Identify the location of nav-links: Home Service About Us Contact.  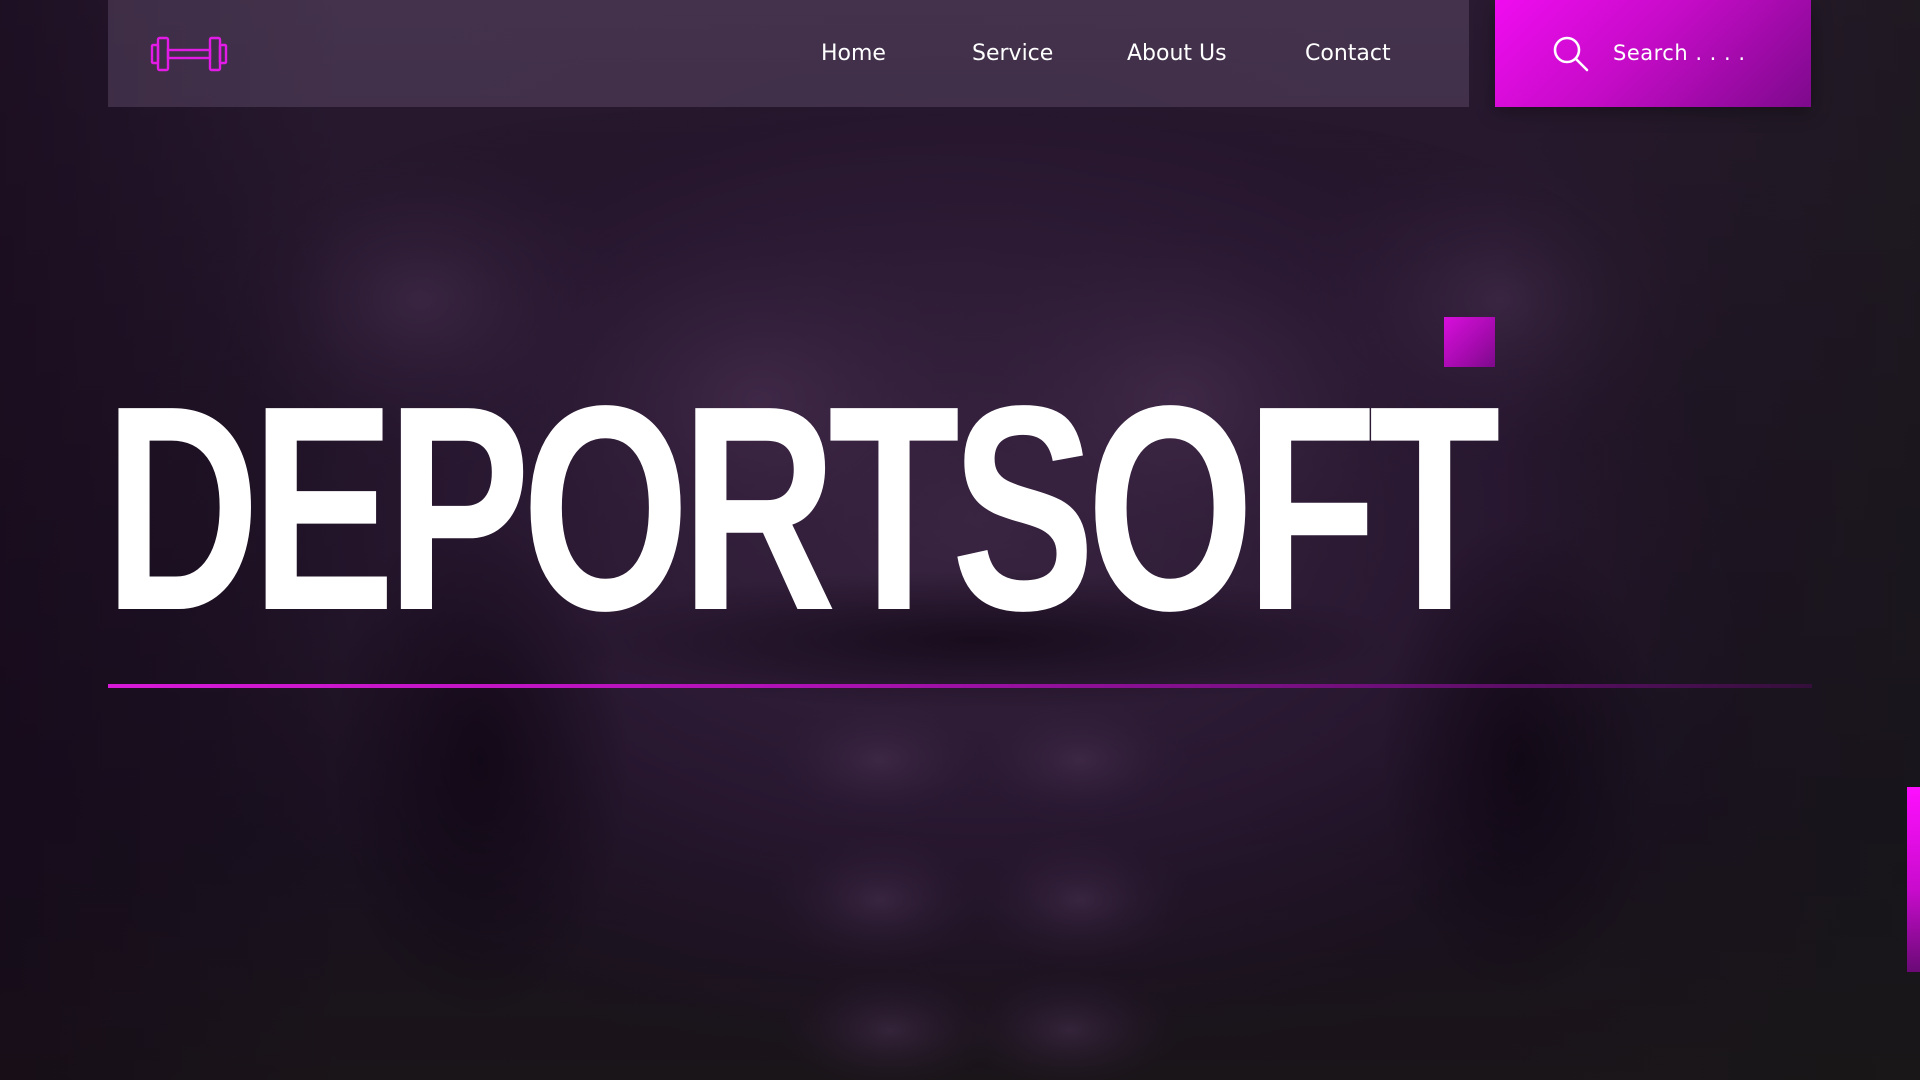
(788, 53).